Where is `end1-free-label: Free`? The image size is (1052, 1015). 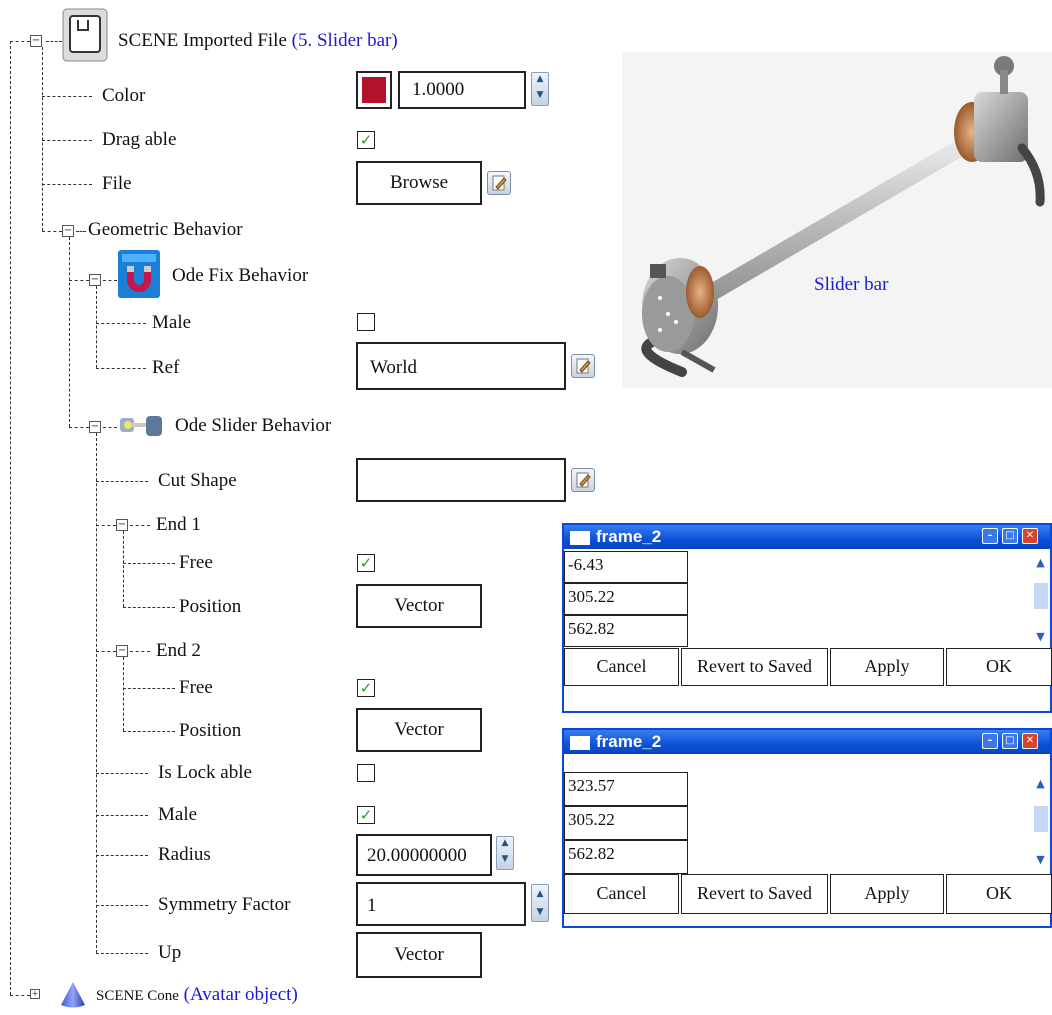 end1-free-label: Free is located at coordinates (196, 562).